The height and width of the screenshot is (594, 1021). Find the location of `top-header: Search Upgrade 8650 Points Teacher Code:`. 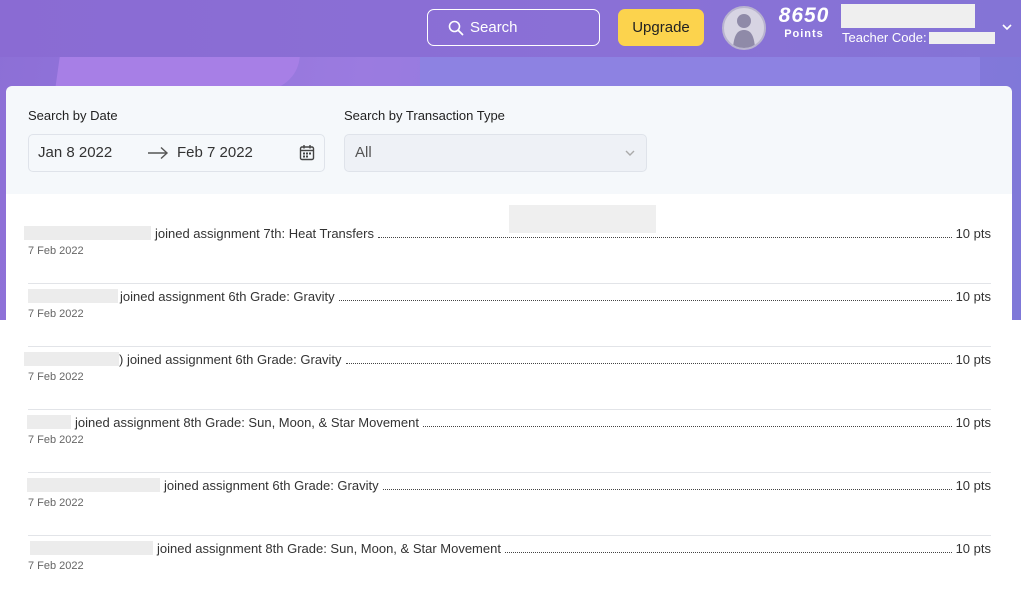

top-header: Search Upgrade 8650 Points Teacher Code: is located at coordinates (510, 28).